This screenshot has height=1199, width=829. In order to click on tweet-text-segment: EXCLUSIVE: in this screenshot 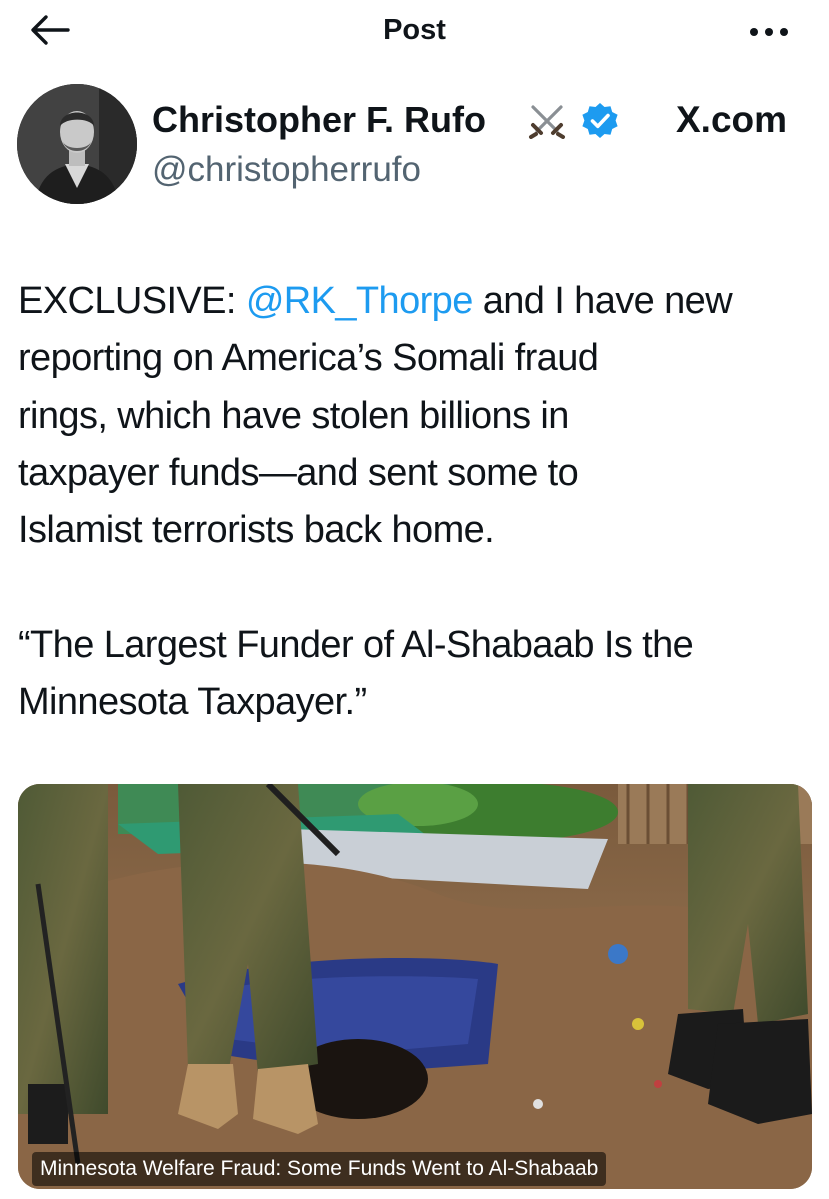, I will do `click(132, 301)`.